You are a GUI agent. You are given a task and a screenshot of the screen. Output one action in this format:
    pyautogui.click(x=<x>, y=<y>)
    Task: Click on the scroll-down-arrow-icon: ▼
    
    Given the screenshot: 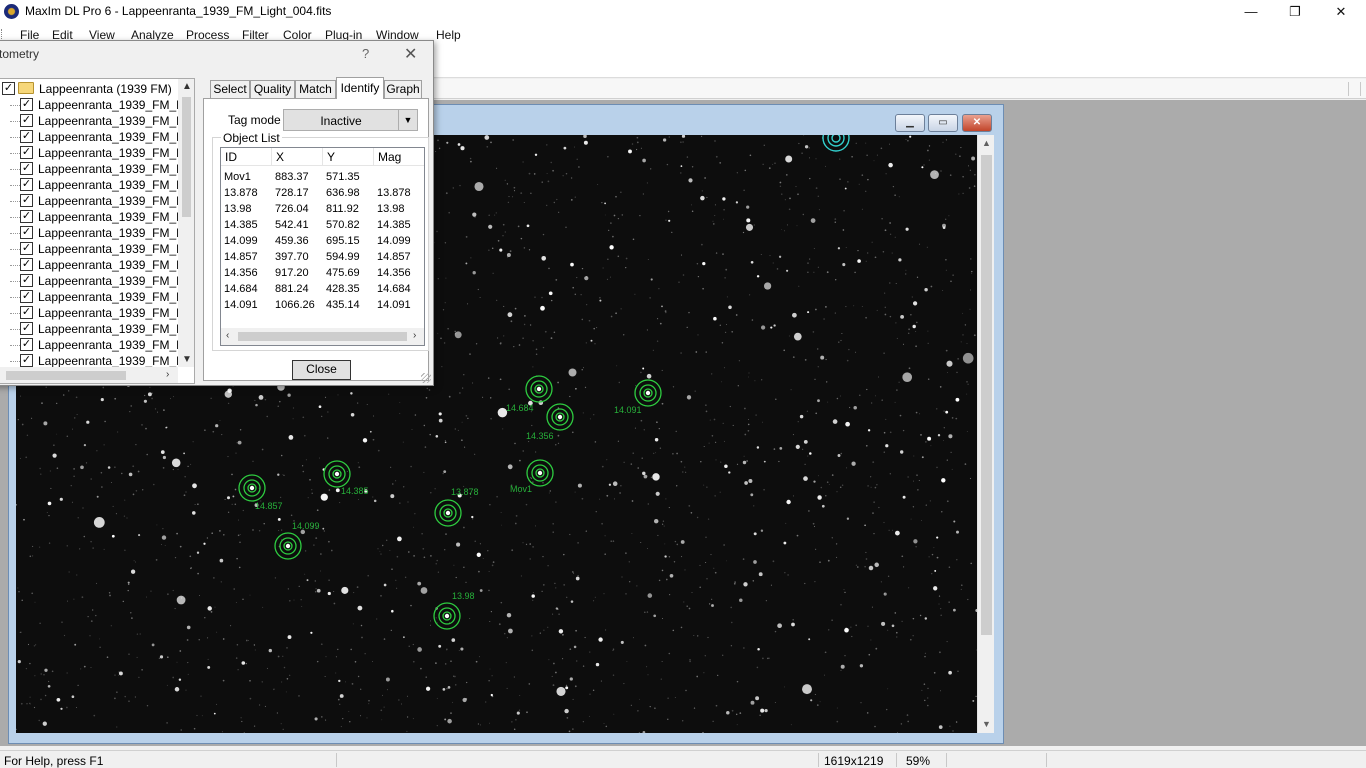 What is the action you would take?
    pyautogui.click(x=986, y=724)
    